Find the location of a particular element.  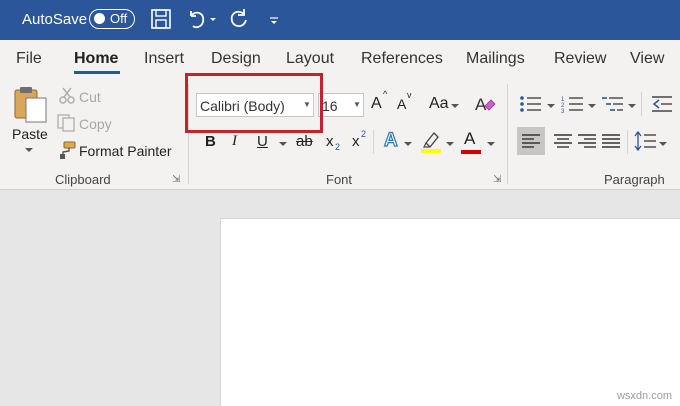

cut-button: Cut is located at coordinates (90, 97).